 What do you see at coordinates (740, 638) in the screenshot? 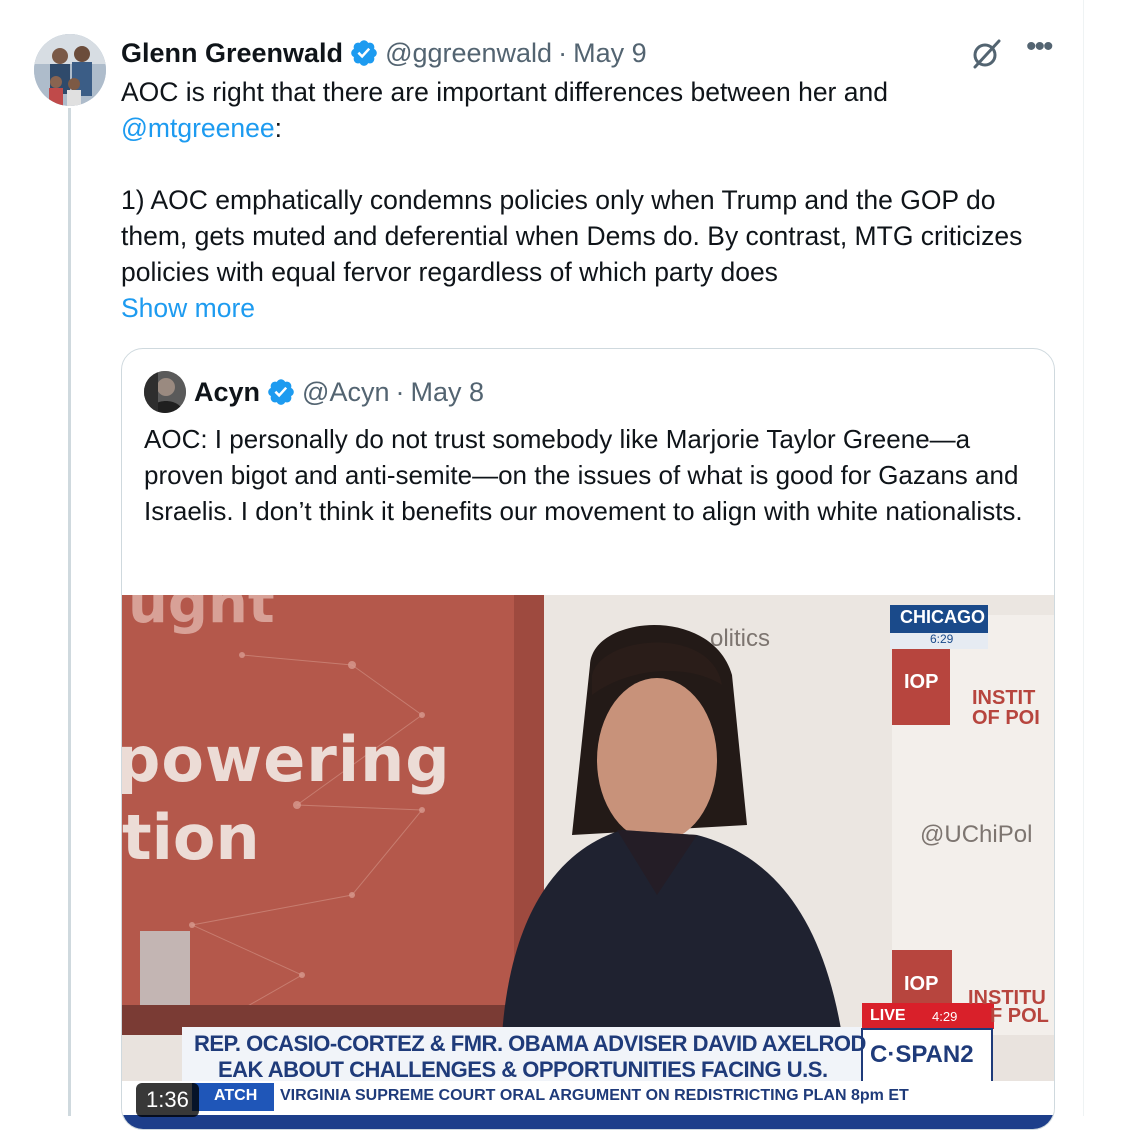
I see `bg-text-politics: olitics` at bounding box center [740, 638].